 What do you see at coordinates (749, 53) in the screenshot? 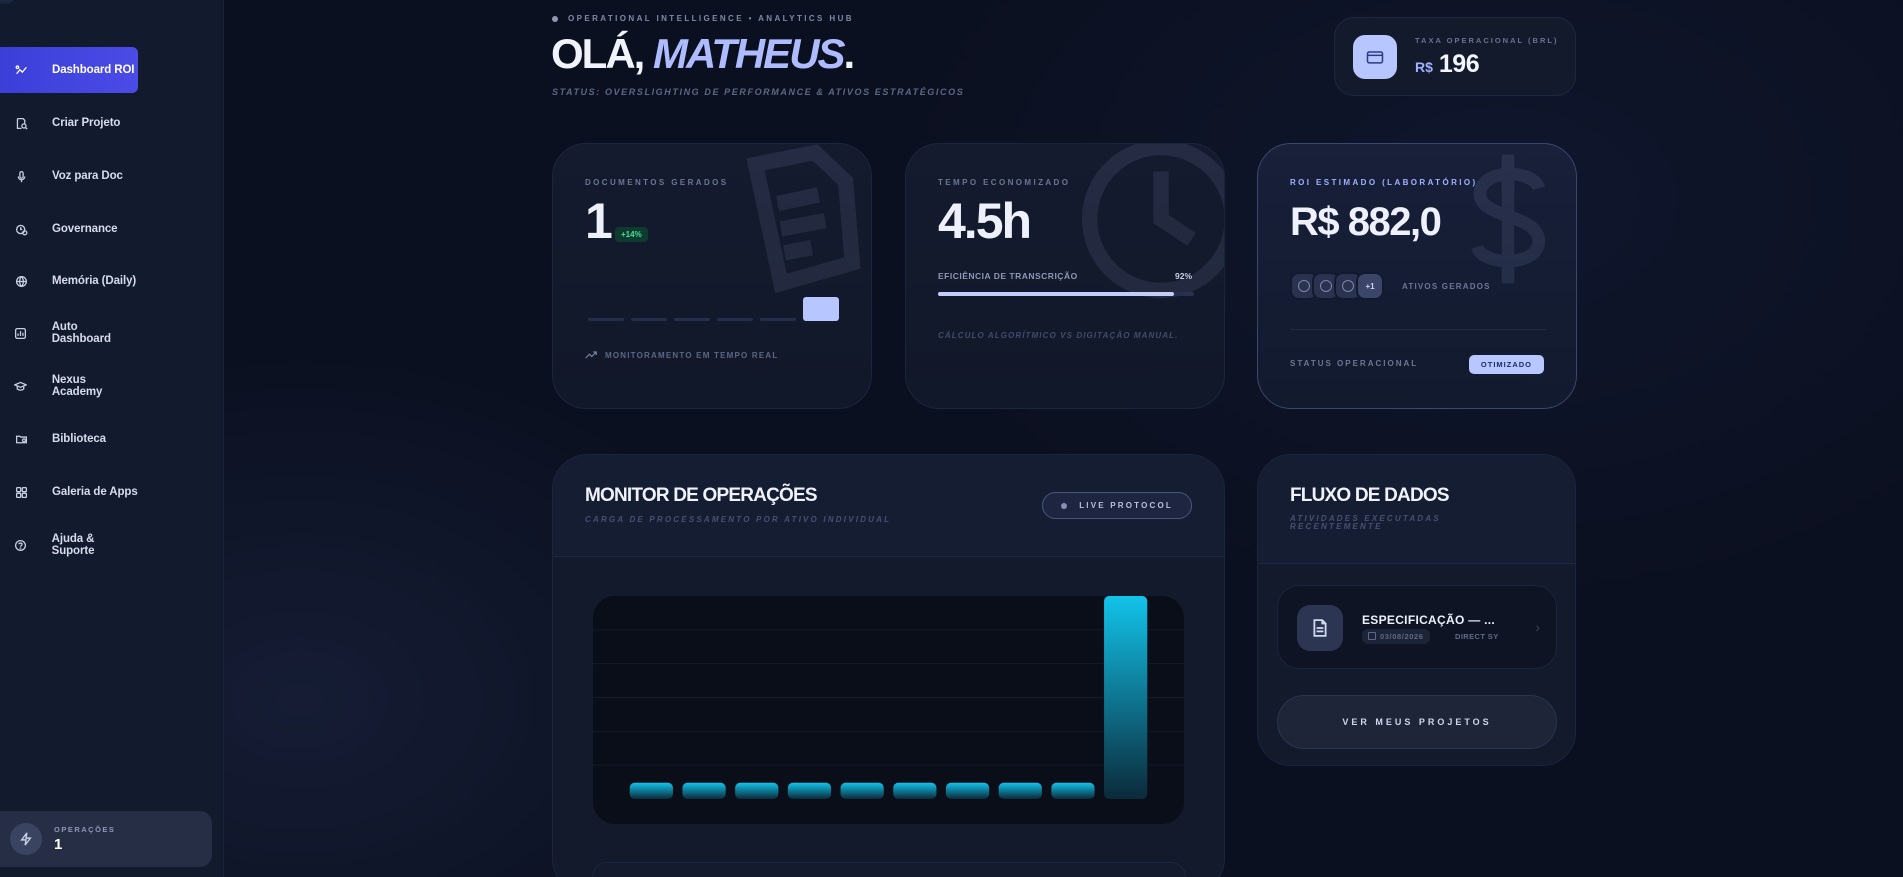
I see `user-name: MATHEUS` at bounding box center [749, 53].